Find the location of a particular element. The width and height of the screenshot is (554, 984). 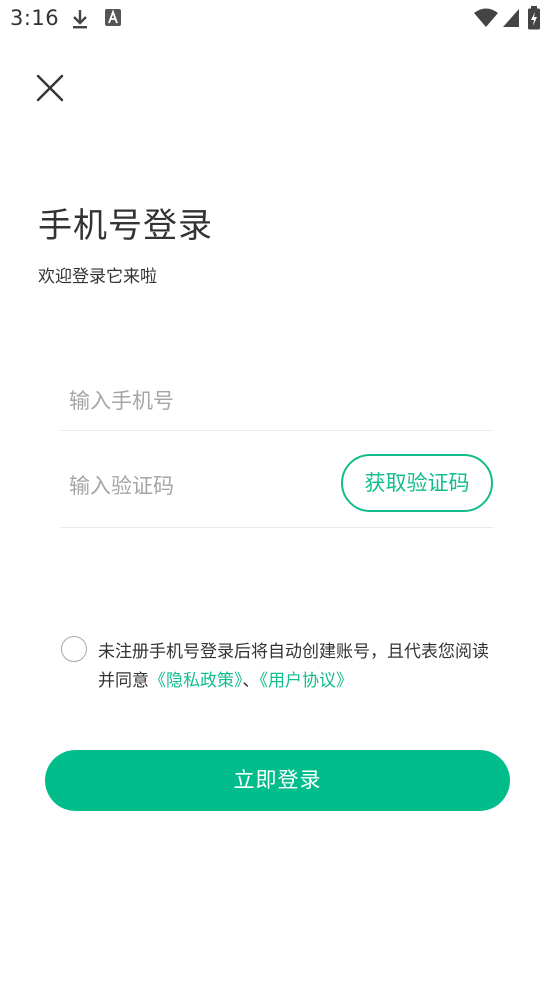

close-button is located at coordinates (50, 88).